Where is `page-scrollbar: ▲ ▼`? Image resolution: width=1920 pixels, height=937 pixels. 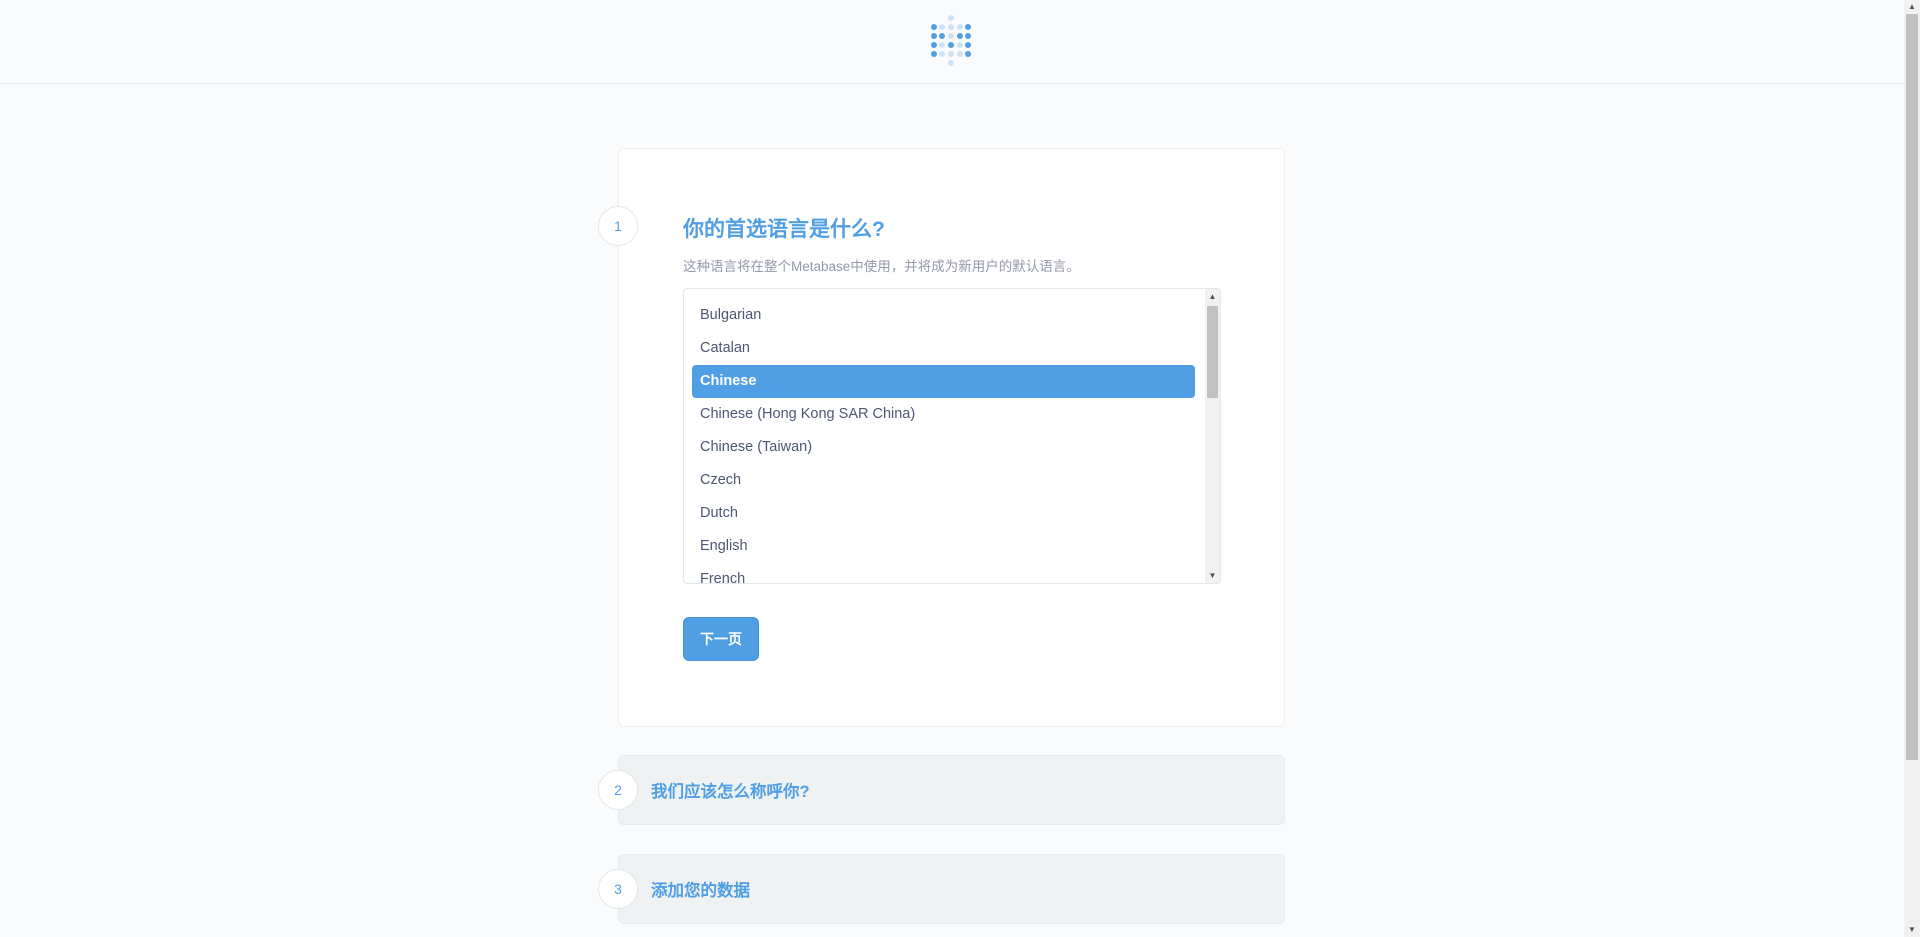 page-scrollbar: ▲ ▼ is located at coordinates (1912, 468).